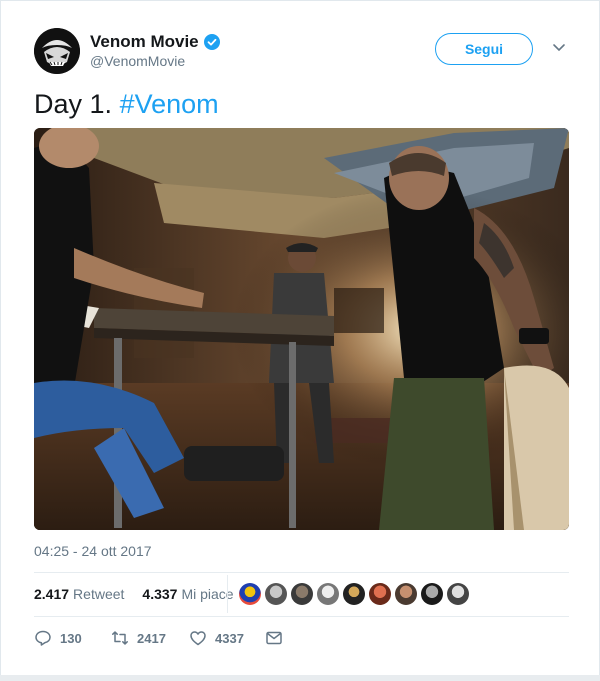  Describe the element at coordinates (300, 678) in the screenshot. I see `page-bottom-strip` at that location.